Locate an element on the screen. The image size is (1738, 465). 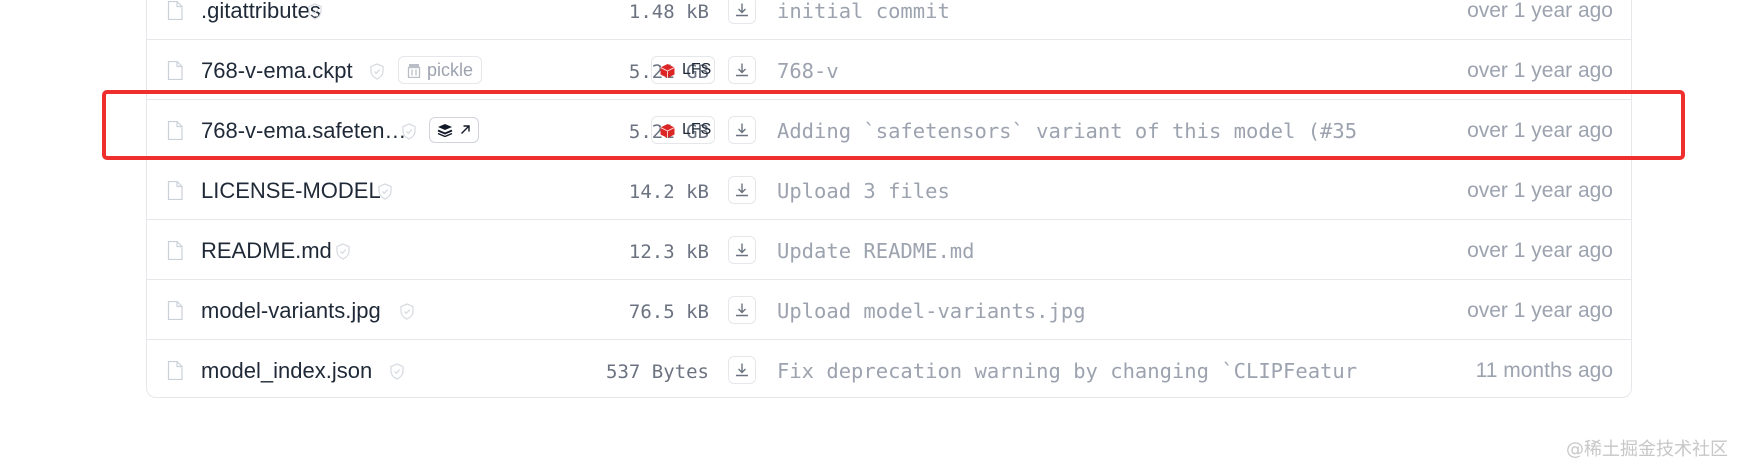
file-name-link: model_index.json is located at coordinates (286, 371).